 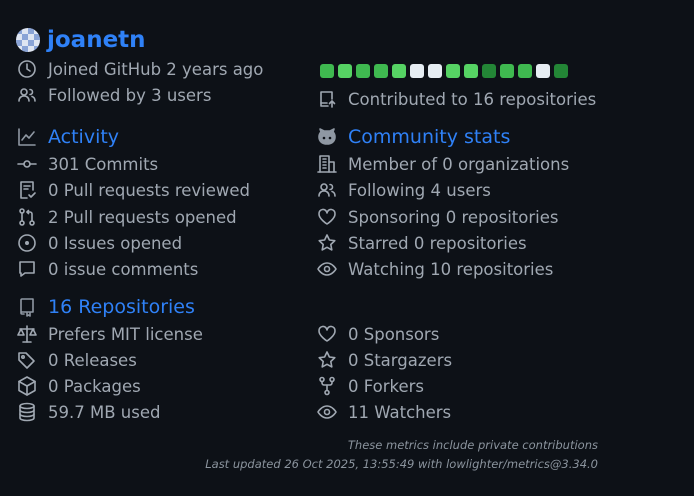 I want to click on pr-opened-text: 2 Pull requests opened, so click(x=142, y=217).